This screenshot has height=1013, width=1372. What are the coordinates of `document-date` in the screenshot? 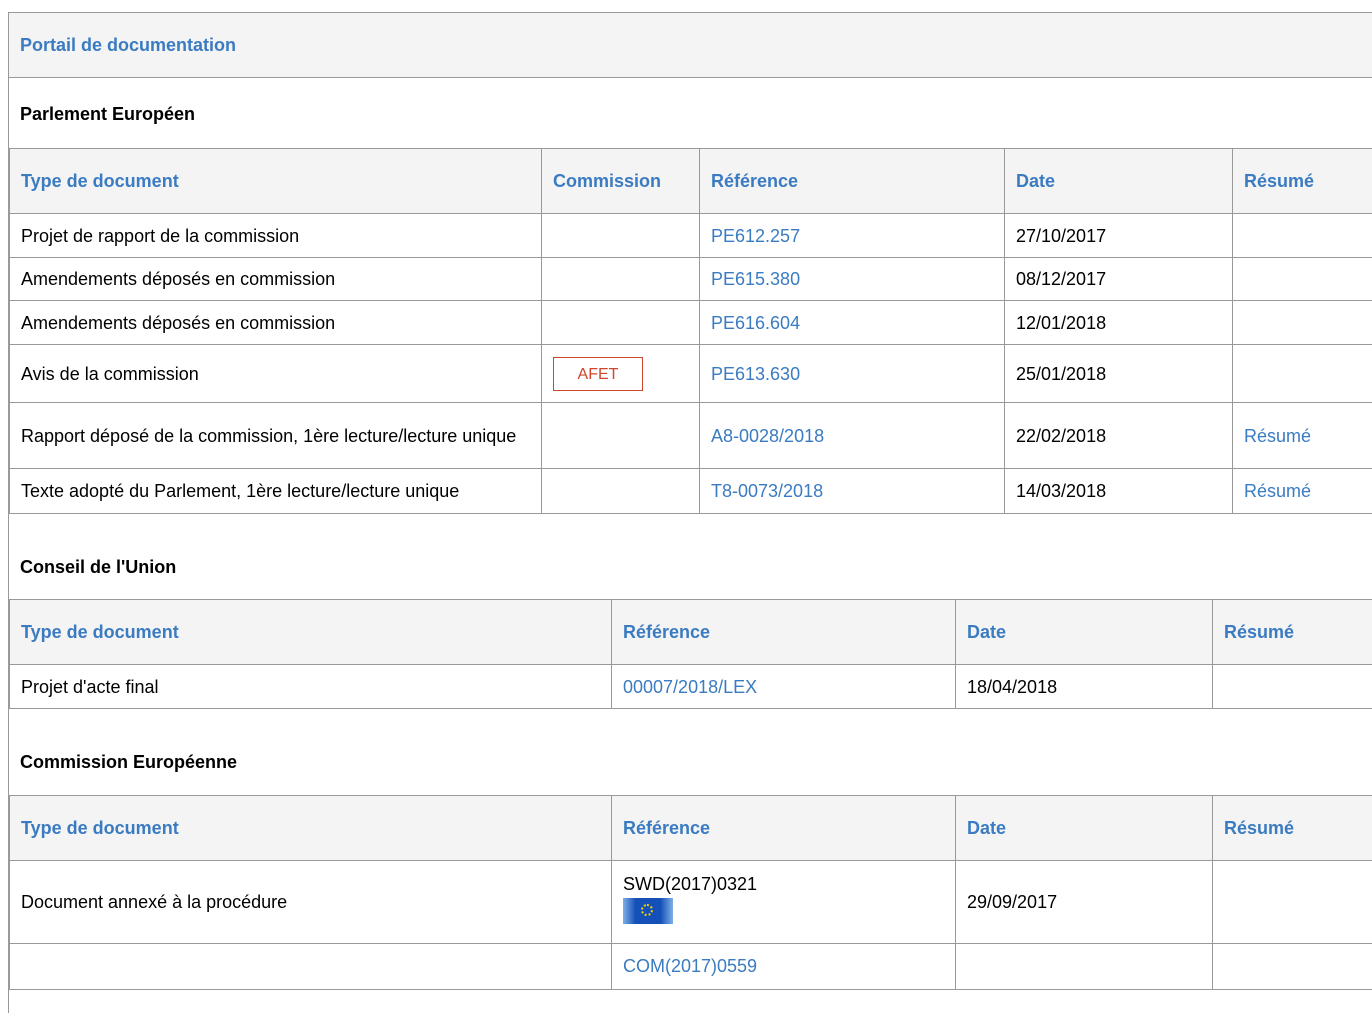 It's located at (1084, 967).